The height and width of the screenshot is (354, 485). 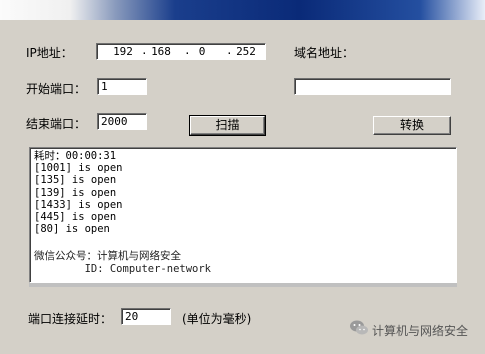 I want to click on delay-label: 端口连接延时：, so click(x=70, y=319).